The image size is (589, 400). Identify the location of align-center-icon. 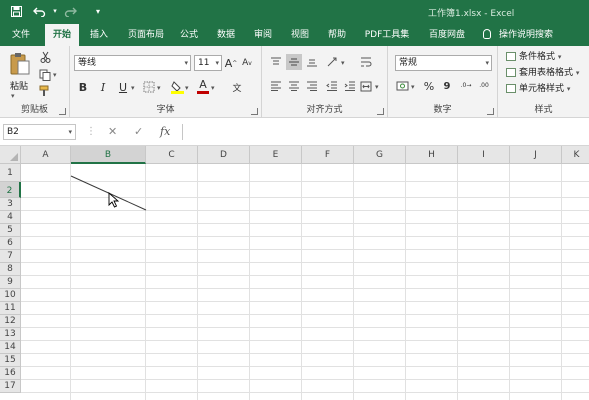
(294, 86).